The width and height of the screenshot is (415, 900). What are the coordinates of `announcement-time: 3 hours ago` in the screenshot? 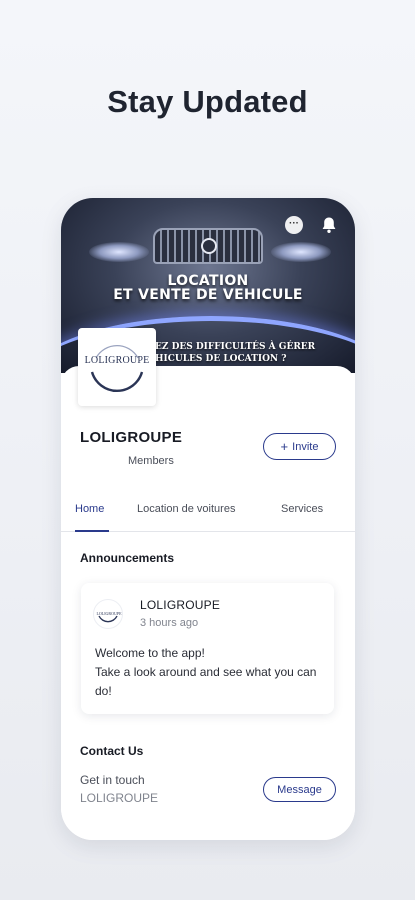 It's located at (169, 623).